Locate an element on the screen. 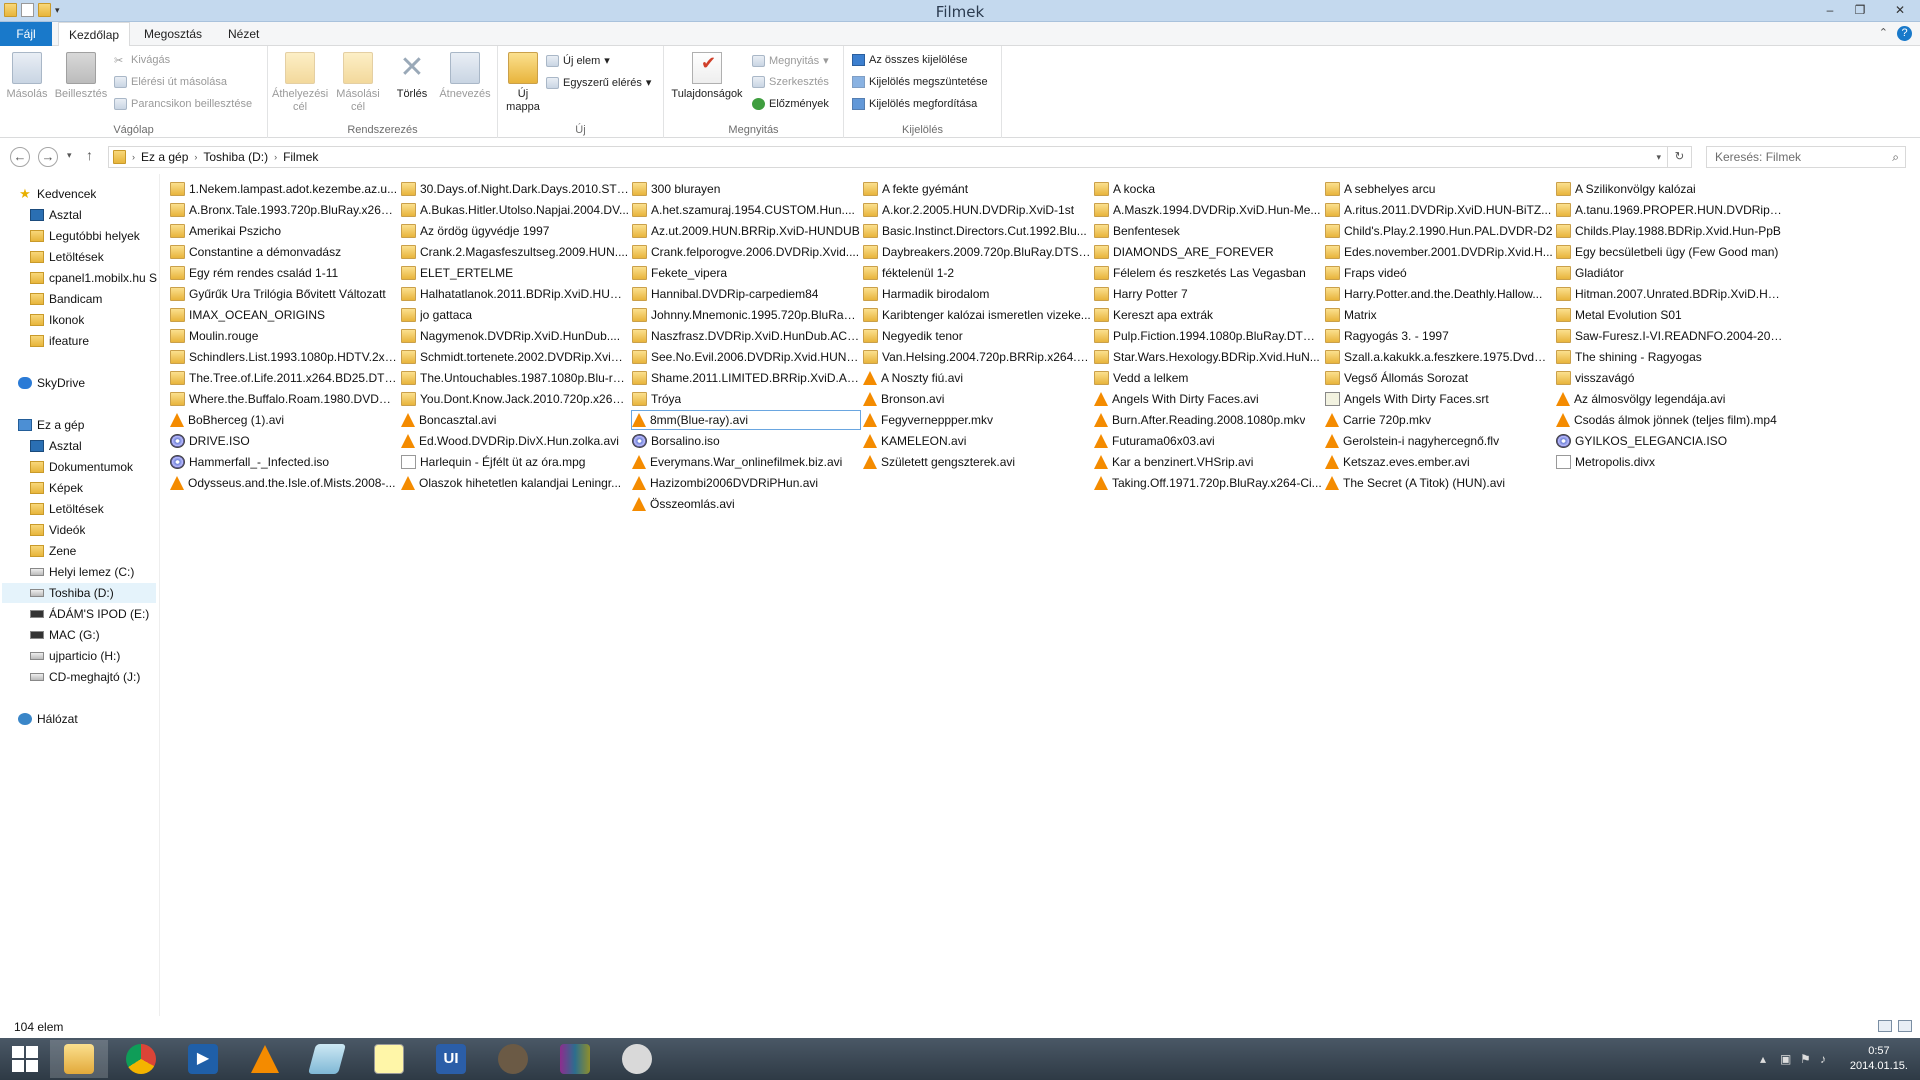 The width and height of the screenshot is (1920, 1080). copy-to-button: Másolási cél is located at coordinates (358, 83).